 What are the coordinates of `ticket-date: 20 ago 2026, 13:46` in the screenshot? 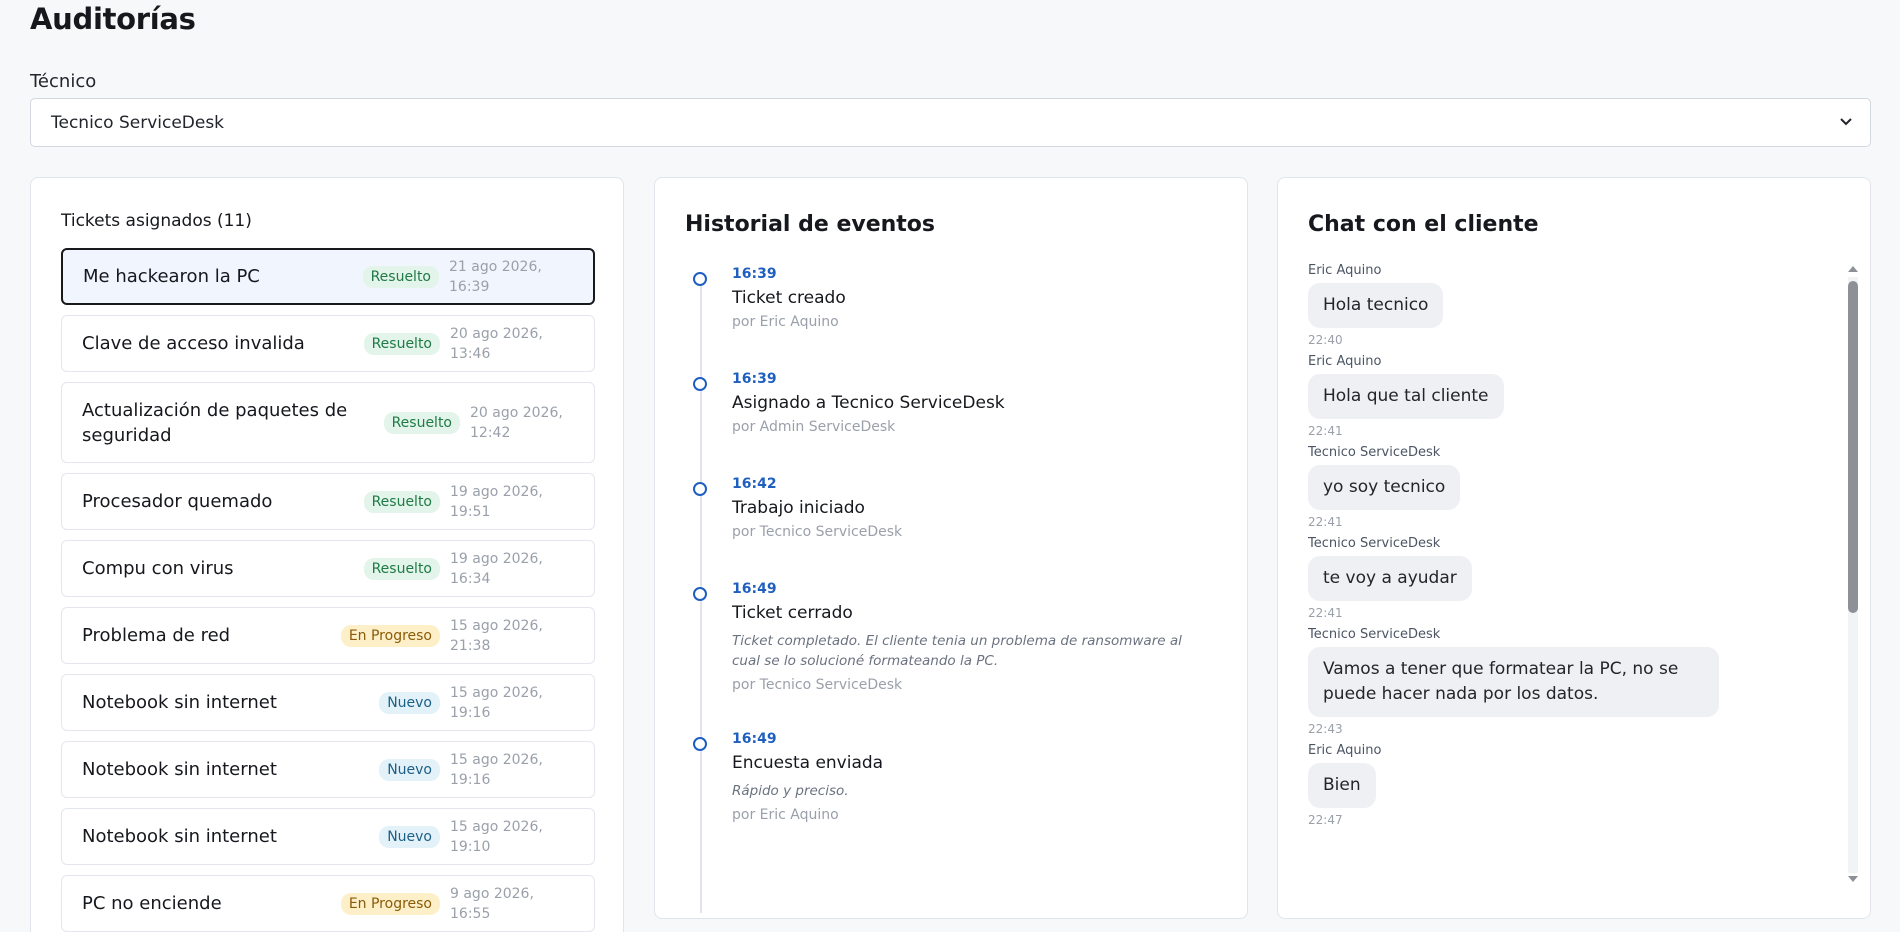 It's located at (496, 343).